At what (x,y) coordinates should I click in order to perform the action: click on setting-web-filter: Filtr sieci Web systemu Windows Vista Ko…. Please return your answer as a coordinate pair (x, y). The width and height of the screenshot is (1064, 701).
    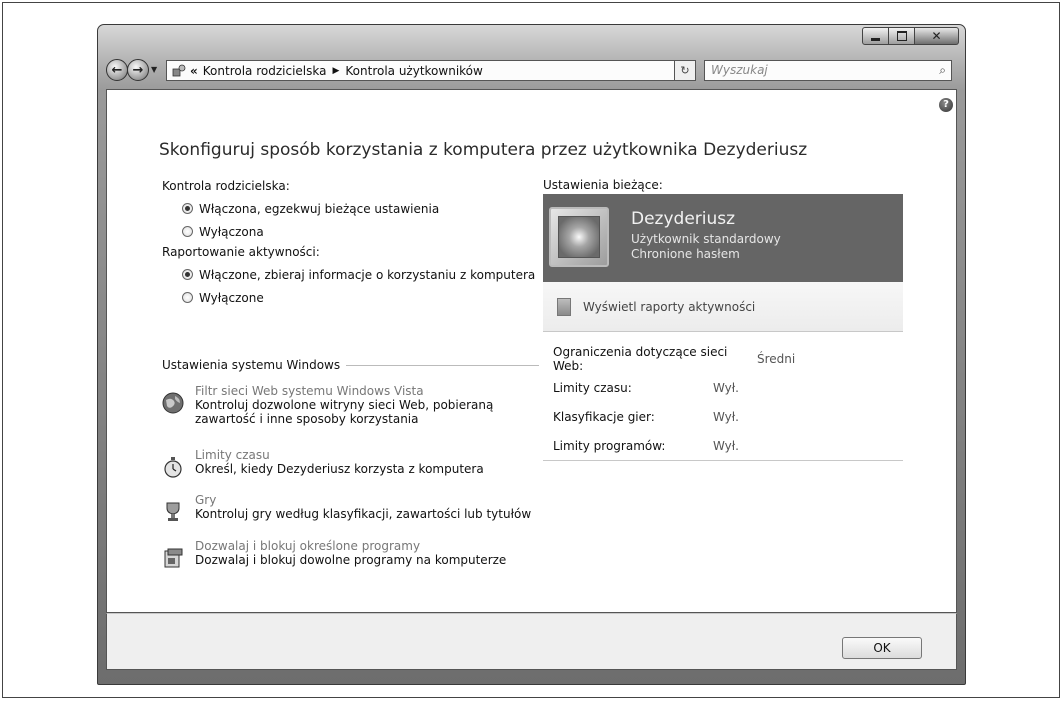
    Looking at the image, I should click on (327, 405).